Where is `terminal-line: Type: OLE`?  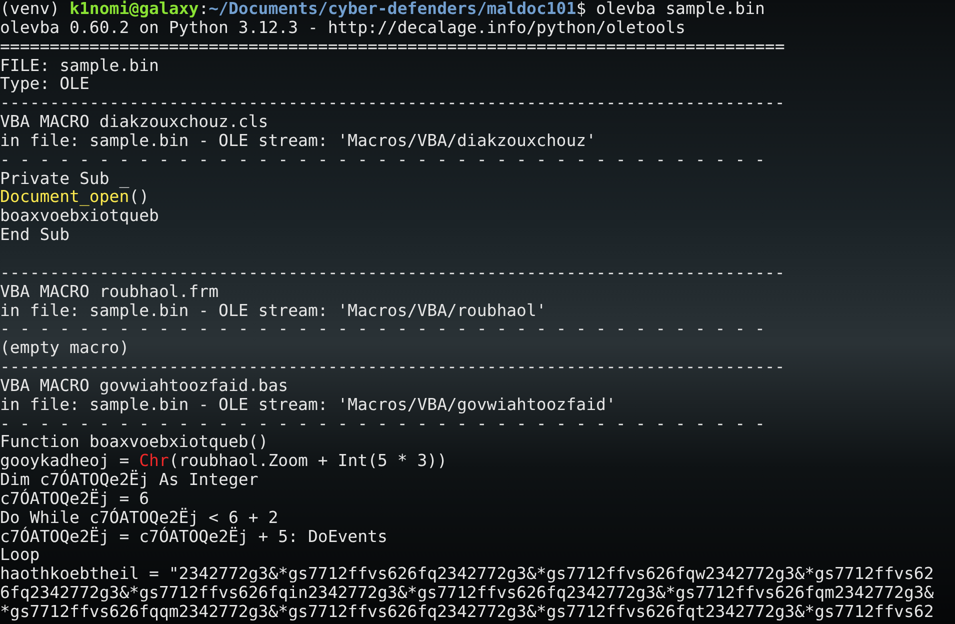
terminal-line: Type: OLE is located at coordinates (45, 84).